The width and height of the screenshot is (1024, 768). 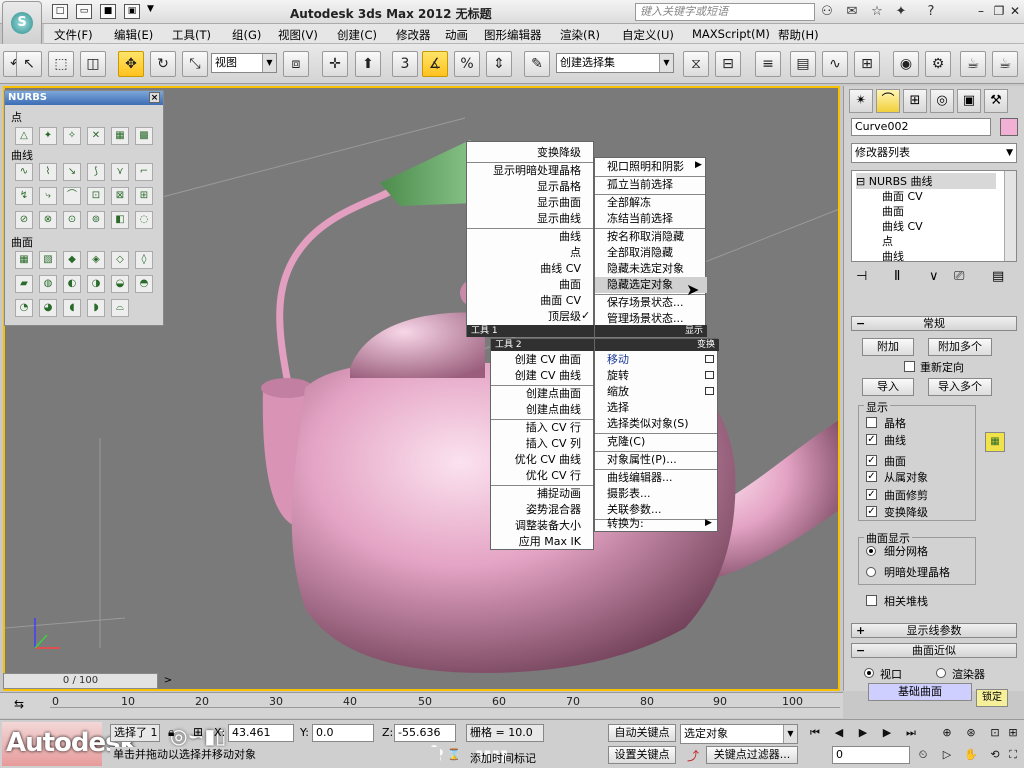 I want to click on quad-item-hide-unselected: 隐藏未选定对象, so click(x=639, y=269).